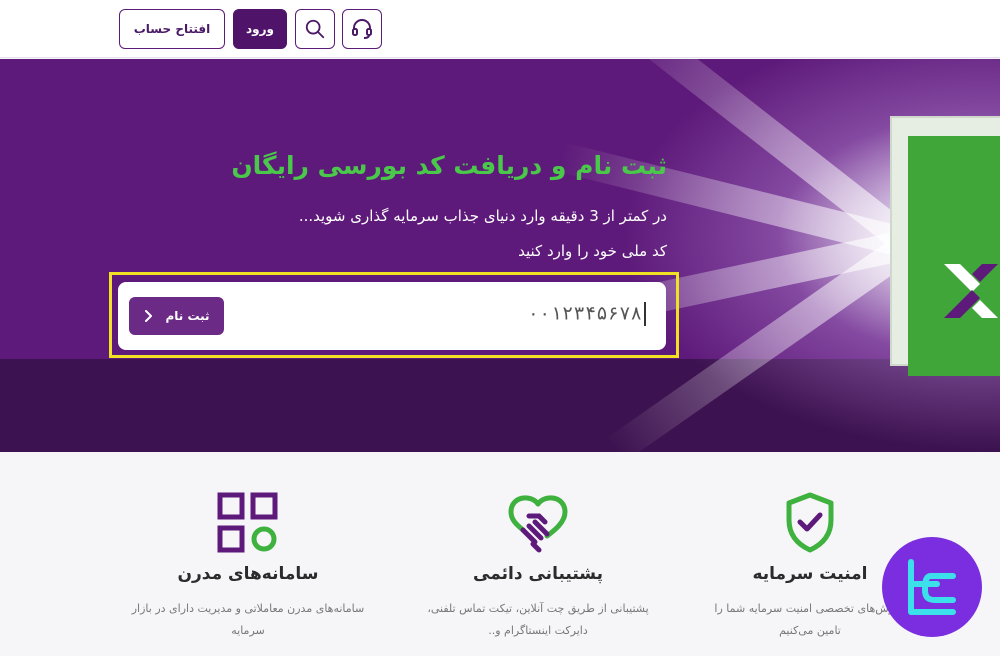 This screenshot has width=1000, height=656. I want to click on text-caret, so click(645, 314).